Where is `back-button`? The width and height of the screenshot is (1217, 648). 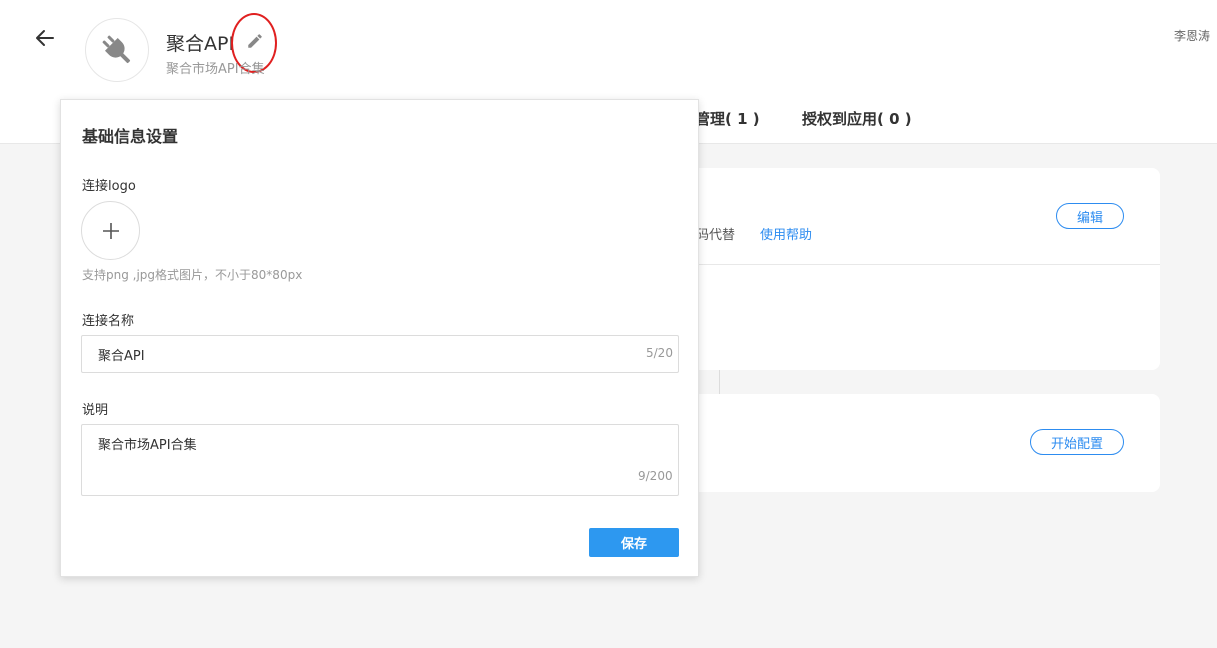
back-button is located at coordinates (45, 38).